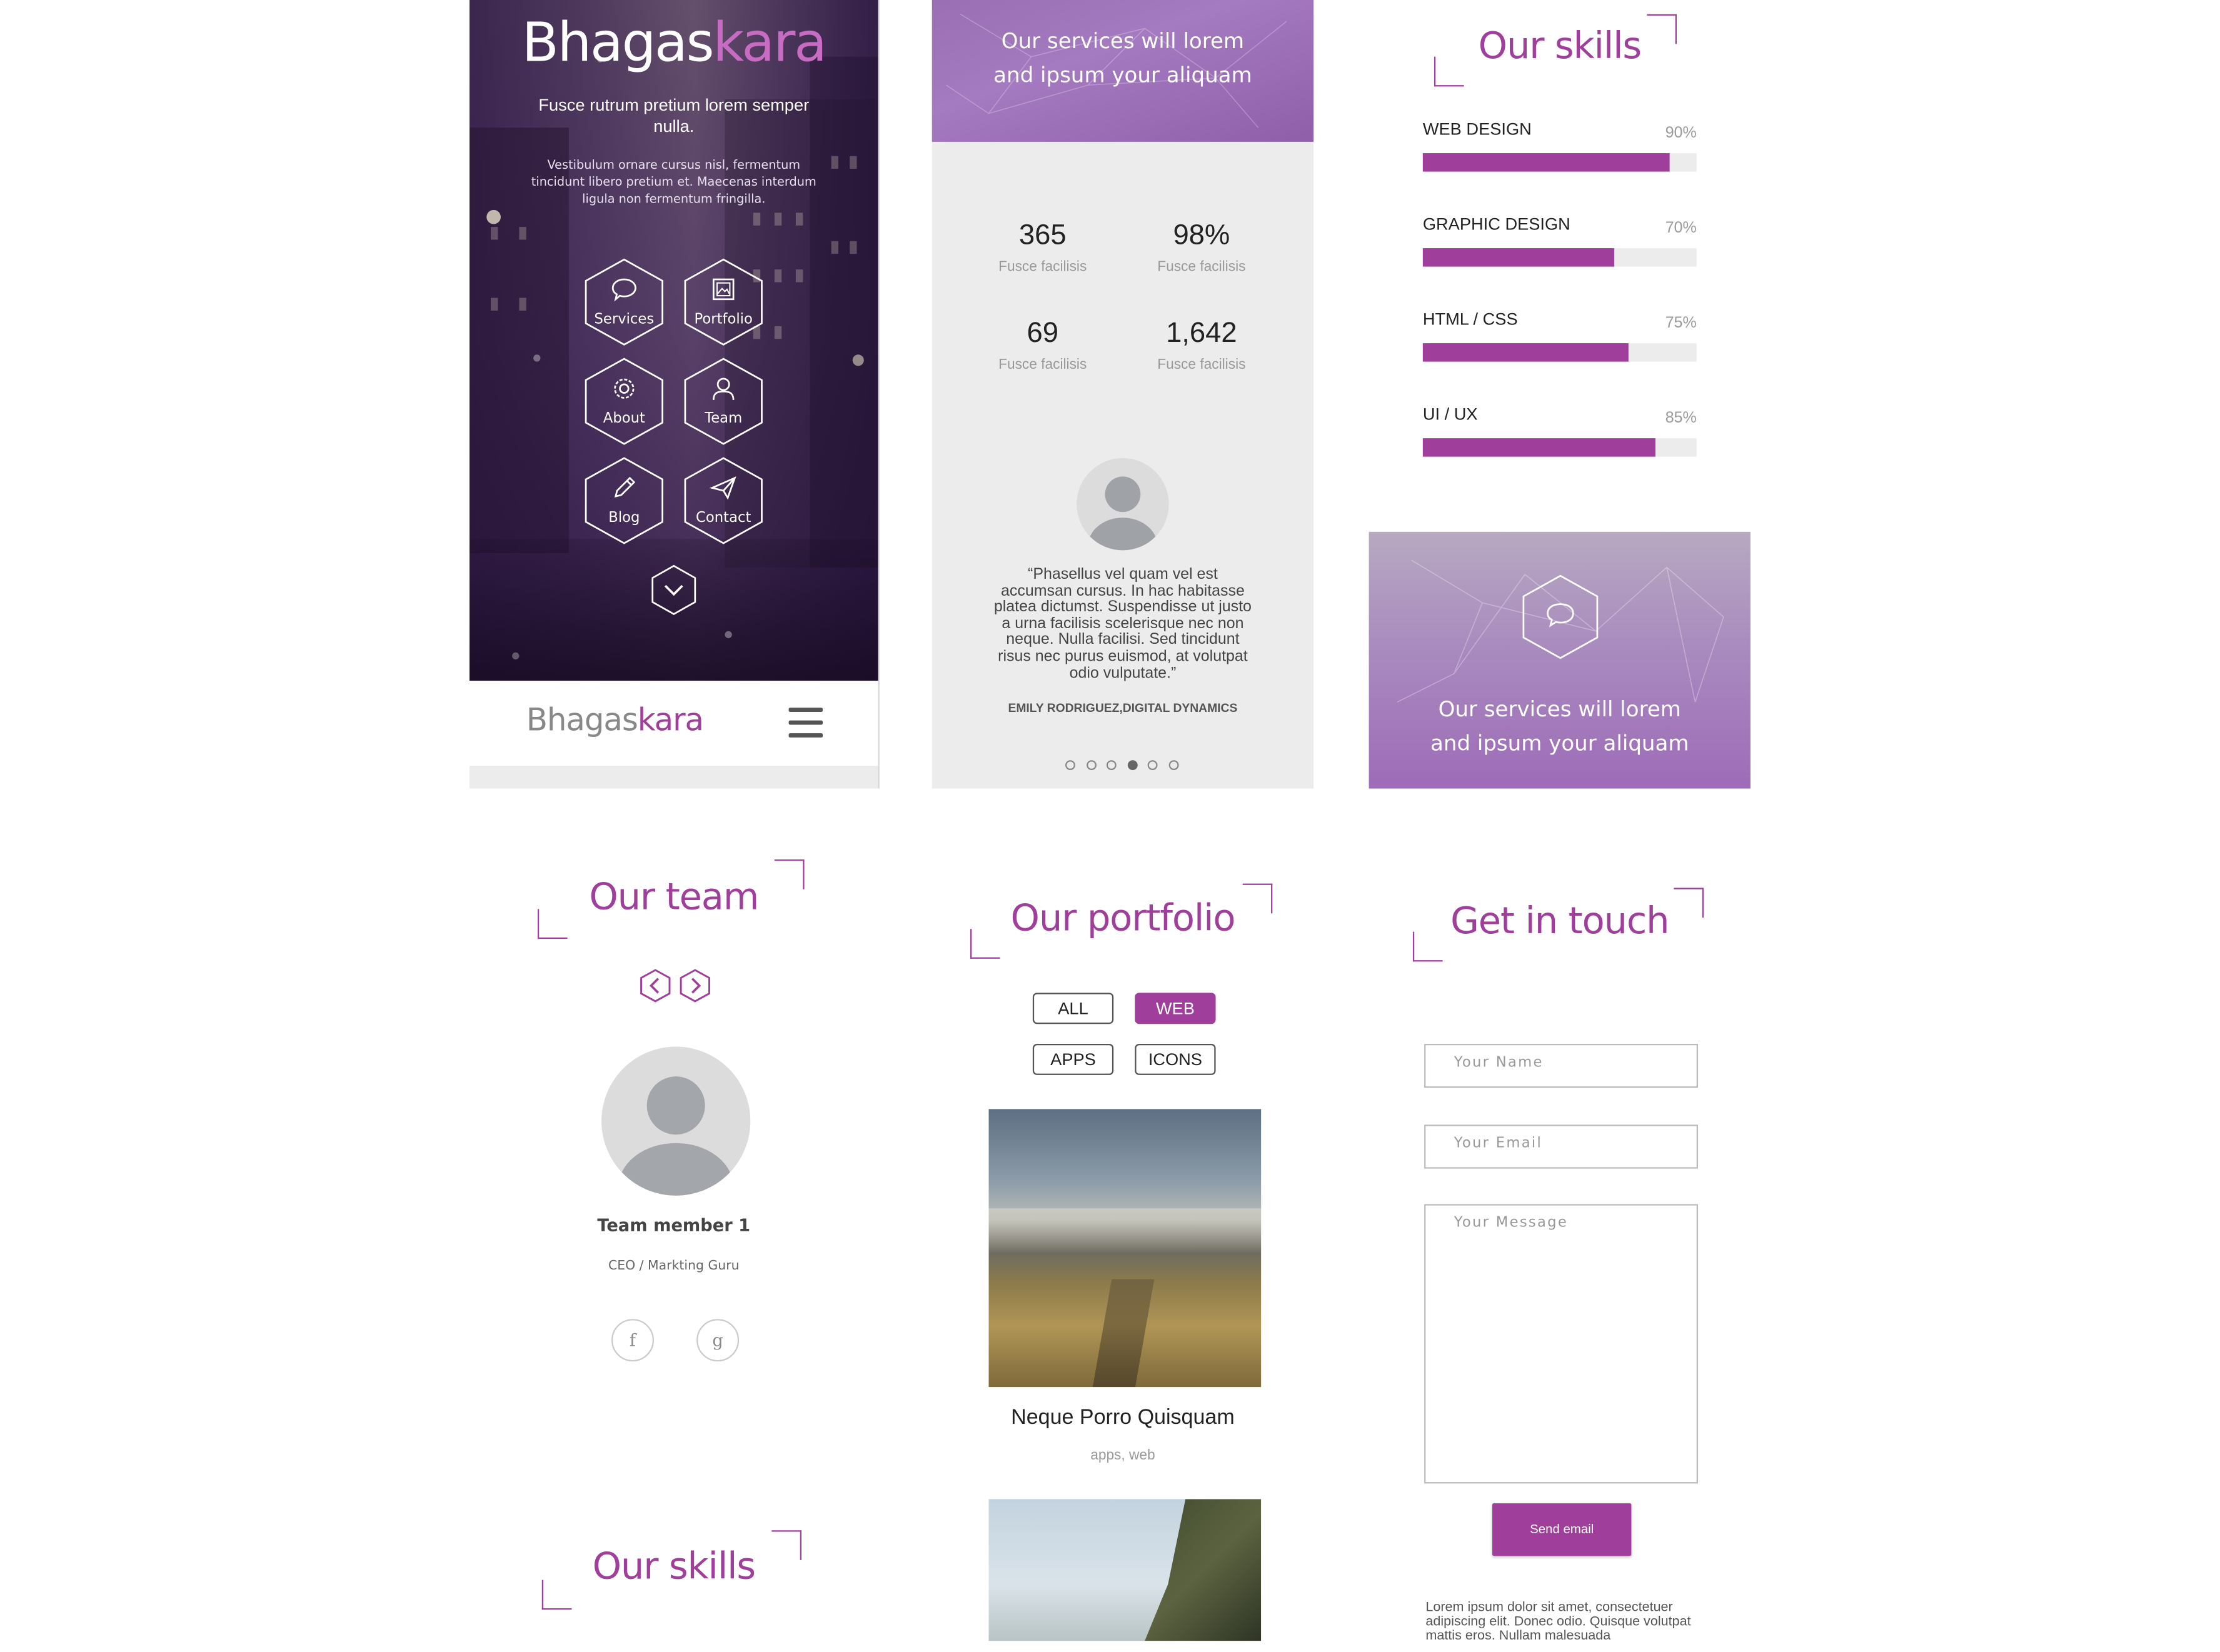 This screenshot has width=2220, height=1652. Describe the element at coordinates (723, 302) in the screenshot. I see `menu-portfolio-button: Portfolio` at that location.